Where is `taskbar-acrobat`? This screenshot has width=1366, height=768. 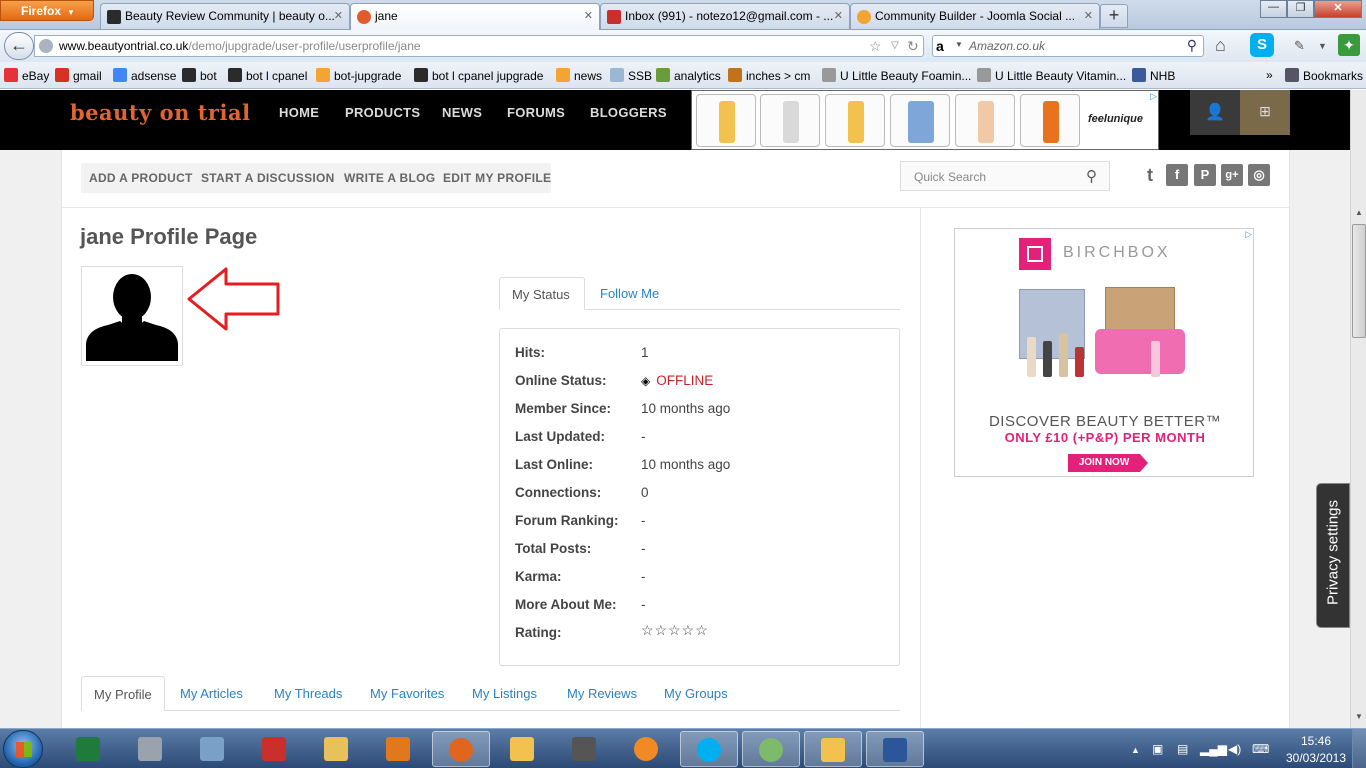 taskbar-acrobat is located at coordinates (274, 749).